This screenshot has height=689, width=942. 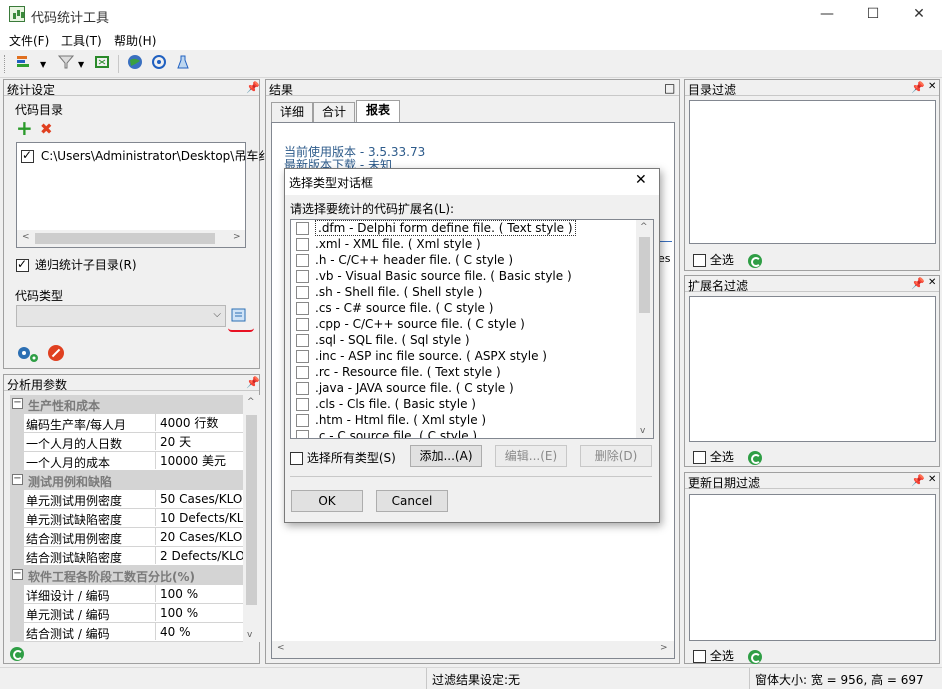 What do you see at coordinates (102, 64) in the screenshot?
I see `fit-icon` at bounding box center [102, 64].